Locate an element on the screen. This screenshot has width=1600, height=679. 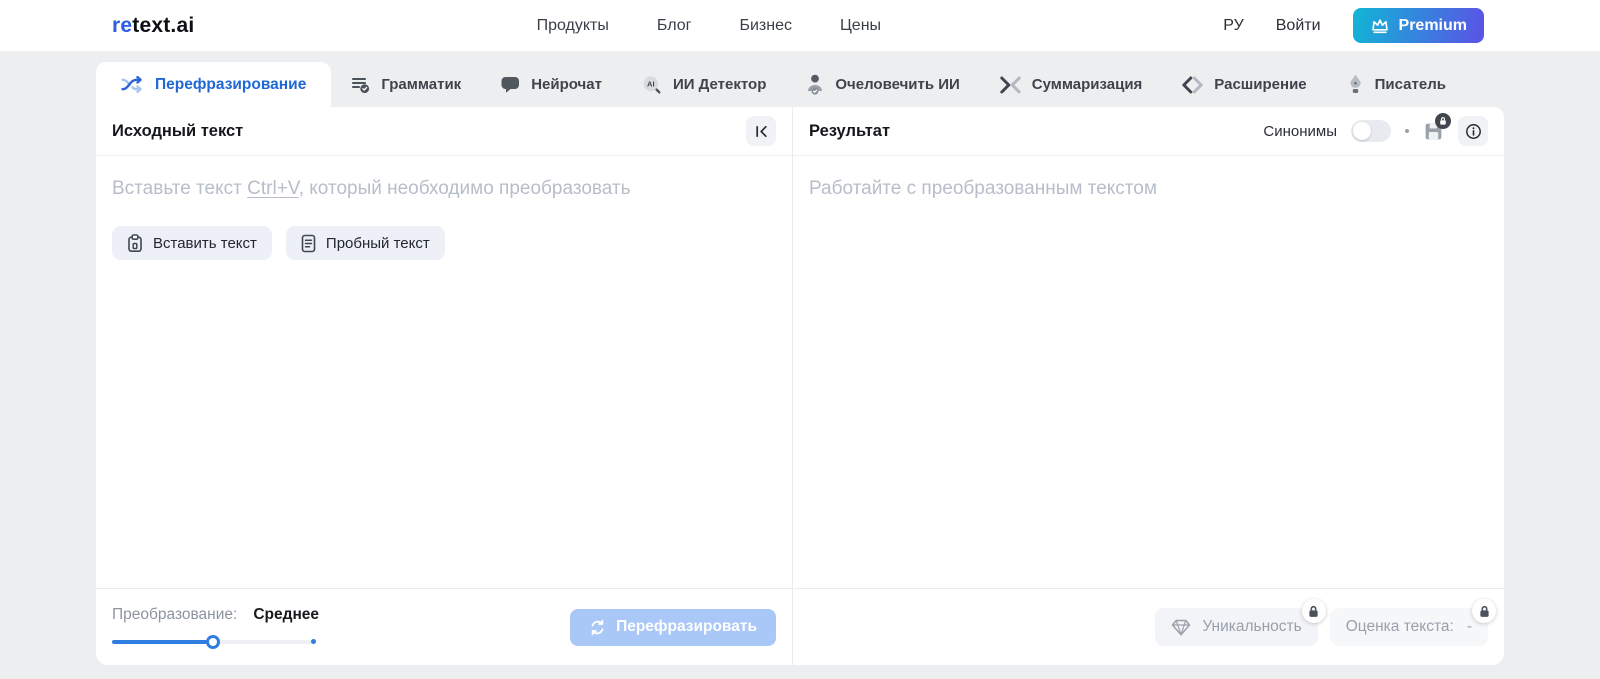
tab-summarize: Суммаризация is located at coordinates (1071, 84).